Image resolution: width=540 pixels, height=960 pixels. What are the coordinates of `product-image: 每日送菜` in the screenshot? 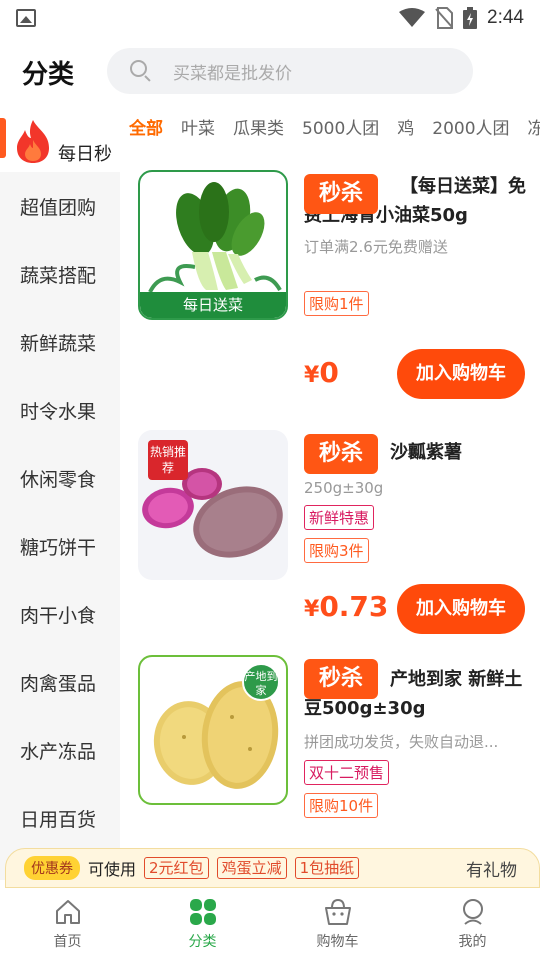 It's located at (213, 245).